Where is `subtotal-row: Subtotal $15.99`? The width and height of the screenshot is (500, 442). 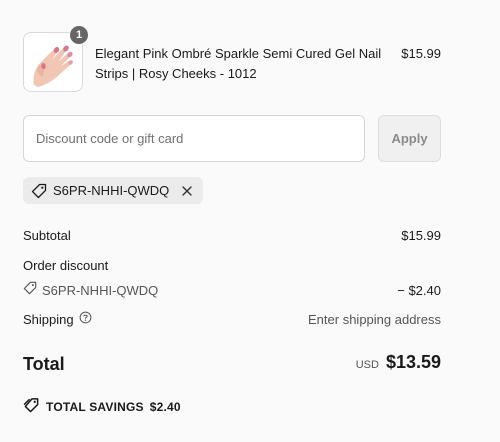 subtotal-row: Subtotal $15.99 is located at coordinates (232, 236).